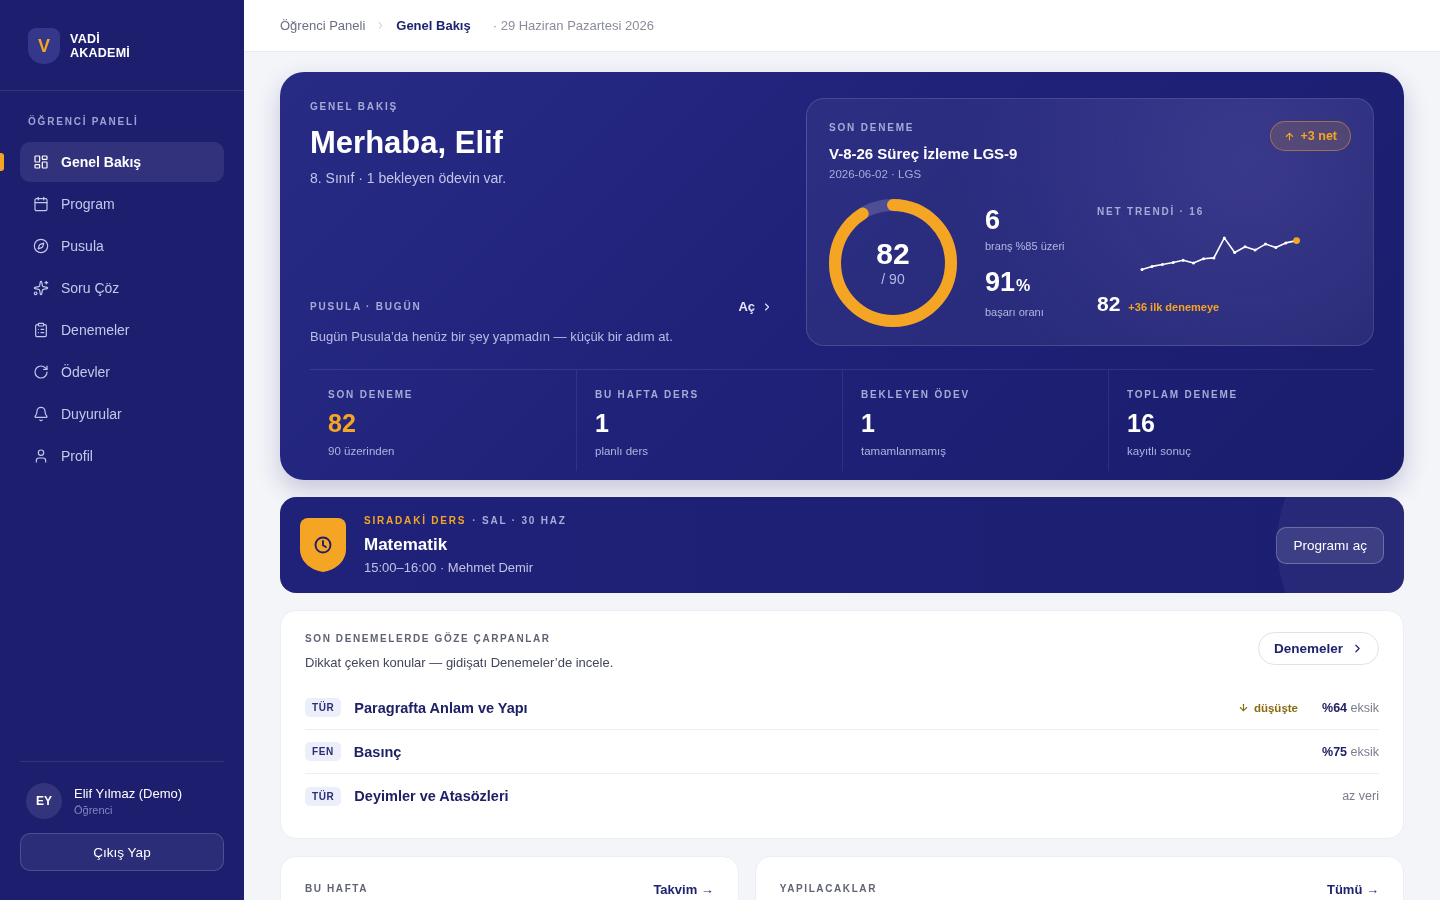 This screenshot has height=900, width=1440. Describe the element at coordinates (432, 796) in the screenshot. I see `topic-title: Deyimler ve Atasözleri` at that location.